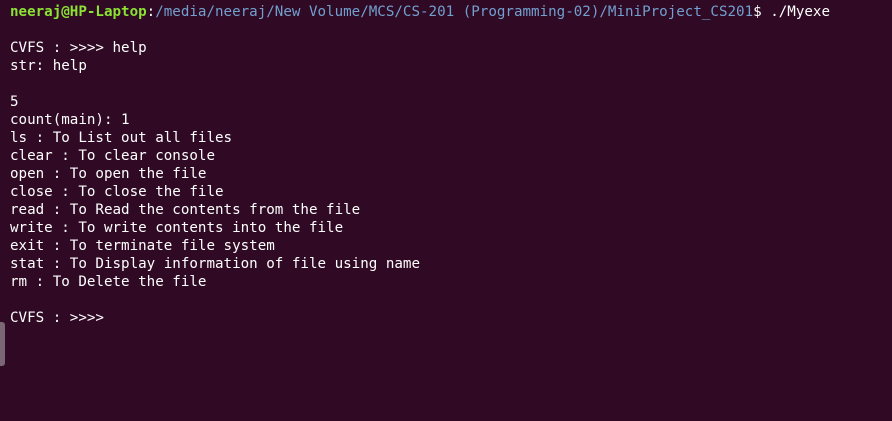 This screenshot has width=892, height=421. Describe the element at coordinates (108, 282) in the screenshot. I see `help-entry-rm: rm : To Delete the file` at that location.